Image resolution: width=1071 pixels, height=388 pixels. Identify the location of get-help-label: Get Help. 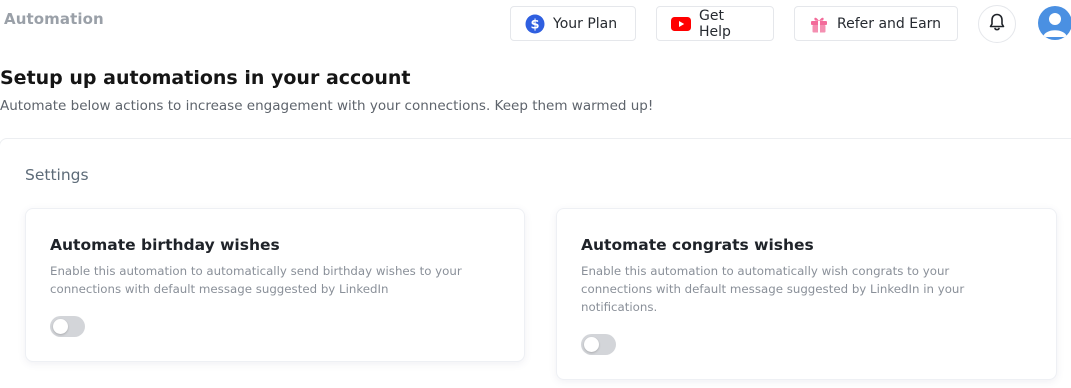
(715, 23).